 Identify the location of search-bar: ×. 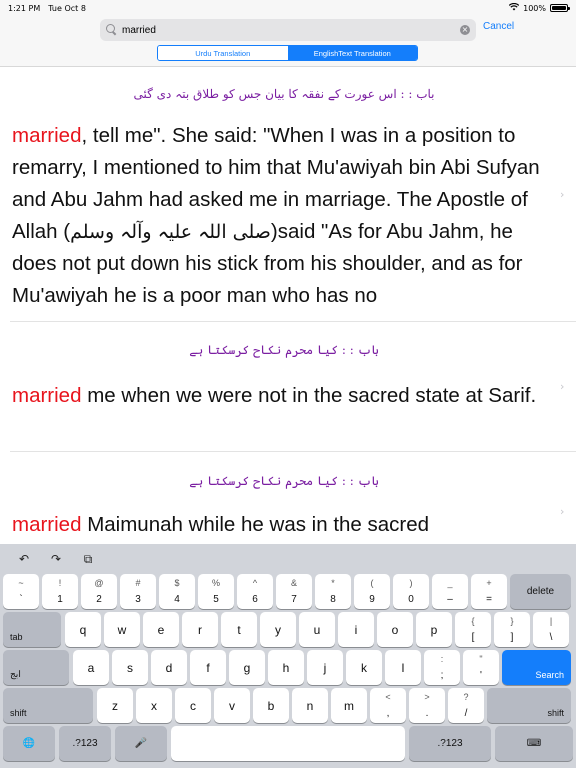
(288, 30).